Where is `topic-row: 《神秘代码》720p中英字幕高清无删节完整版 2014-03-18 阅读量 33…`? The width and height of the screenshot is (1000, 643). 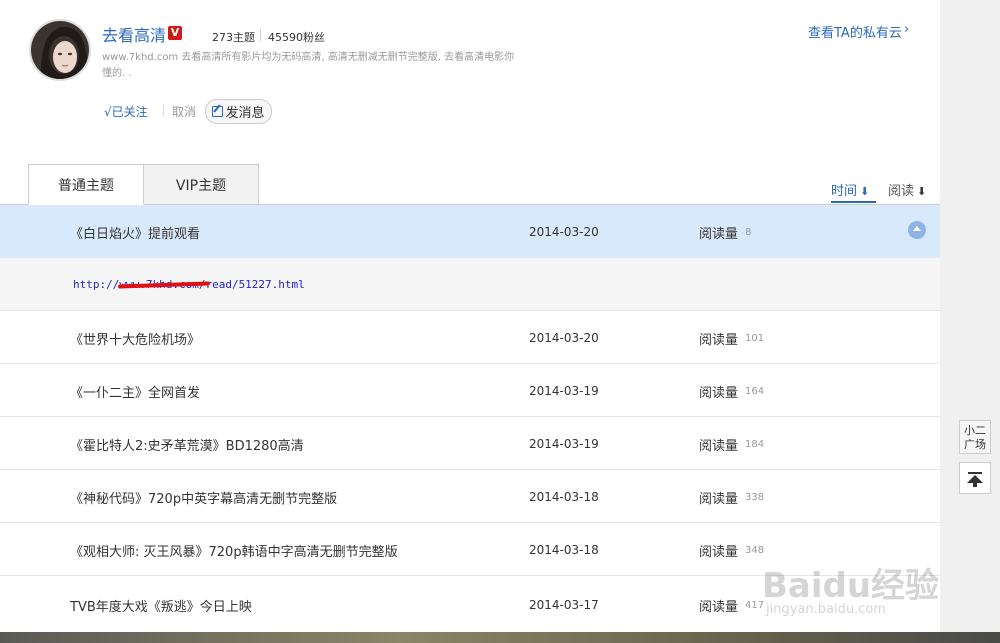 topic-row: 《神秘代码》720p中英字幕高清无删节完整版 2014-03-18 阅读量 33… is located at coordinates (470, 496).